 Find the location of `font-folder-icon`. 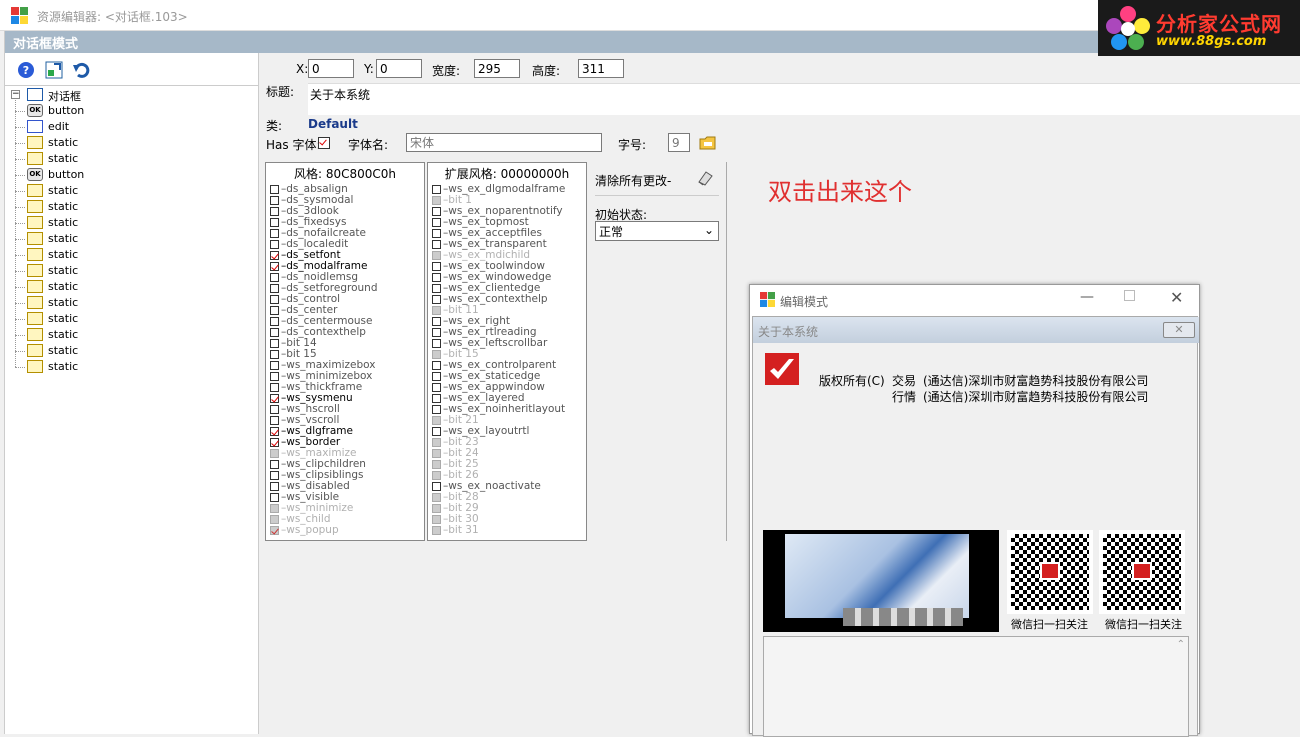

font-folder-icon is located at coordinates (708, 143).